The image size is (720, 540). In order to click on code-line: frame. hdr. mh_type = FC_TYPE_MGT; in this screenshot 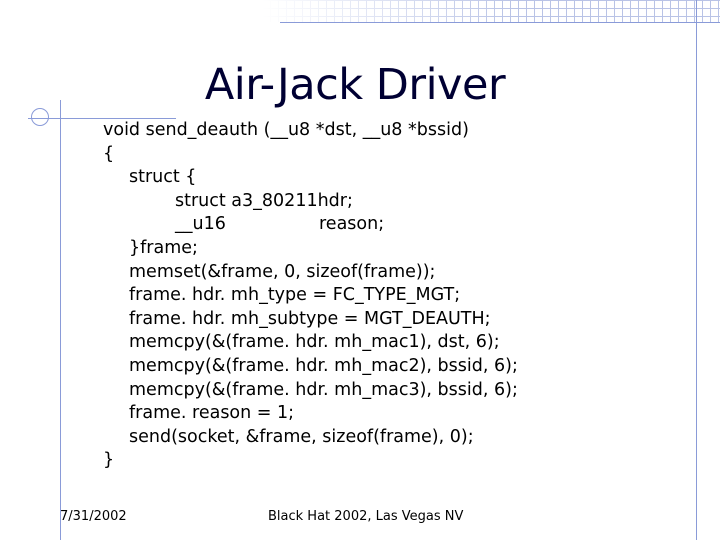, I will do `click(295, 295)`.